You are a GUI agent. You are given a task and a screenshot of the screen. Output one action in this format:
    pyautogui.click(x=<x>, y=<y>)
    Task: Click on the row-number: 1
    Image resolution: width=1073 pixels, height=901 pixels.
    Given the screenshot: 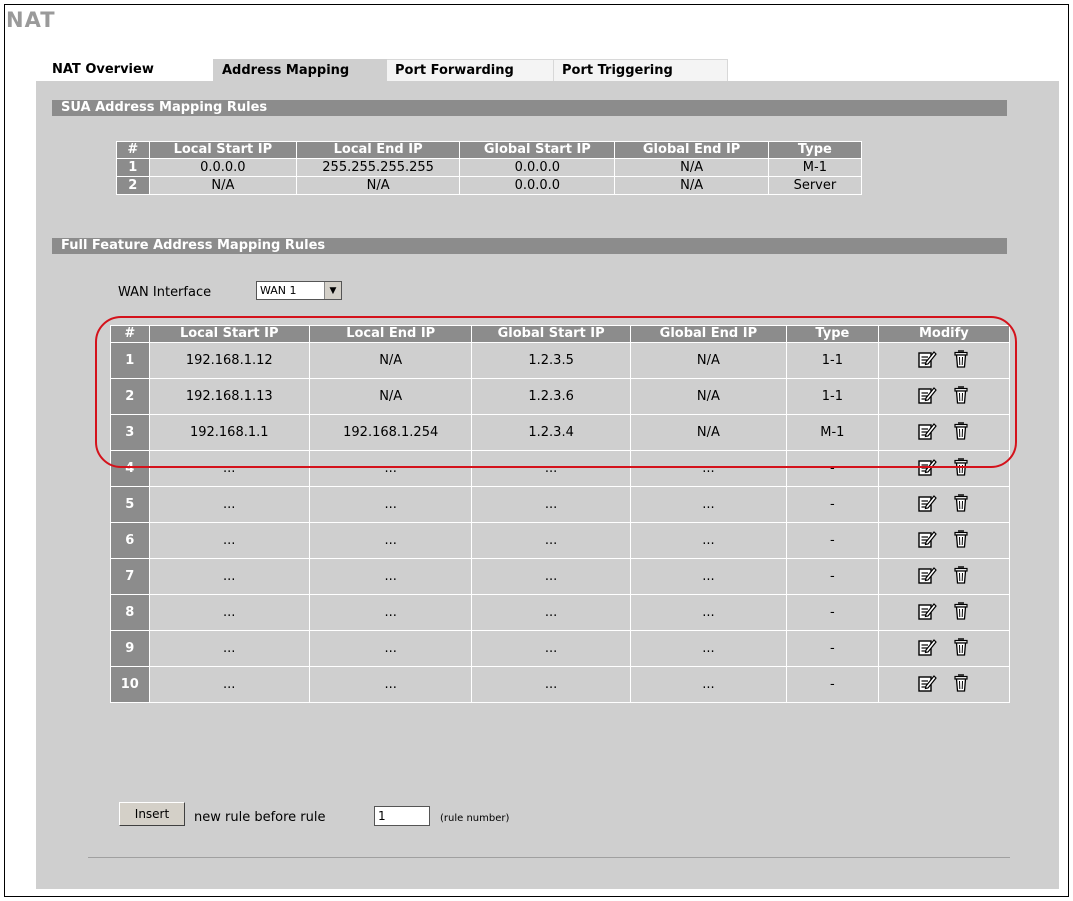 What is the action you would take?
    pyautogui.click(x=133, y=167)
    